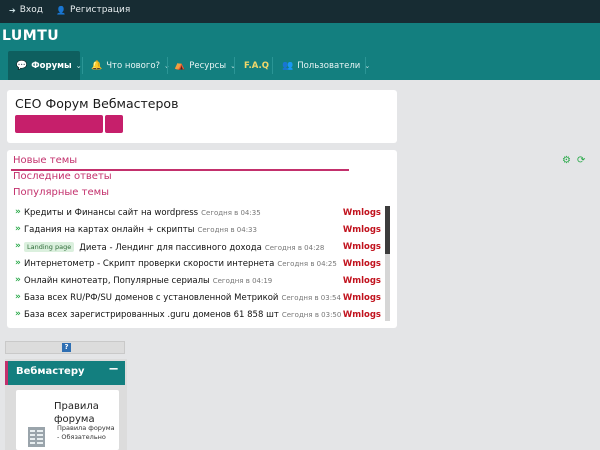 This screenshot has width=600, height=450. Describe the element at coordinates (31, 10) in the screenshot. I see `login-label: Вход` at that location.